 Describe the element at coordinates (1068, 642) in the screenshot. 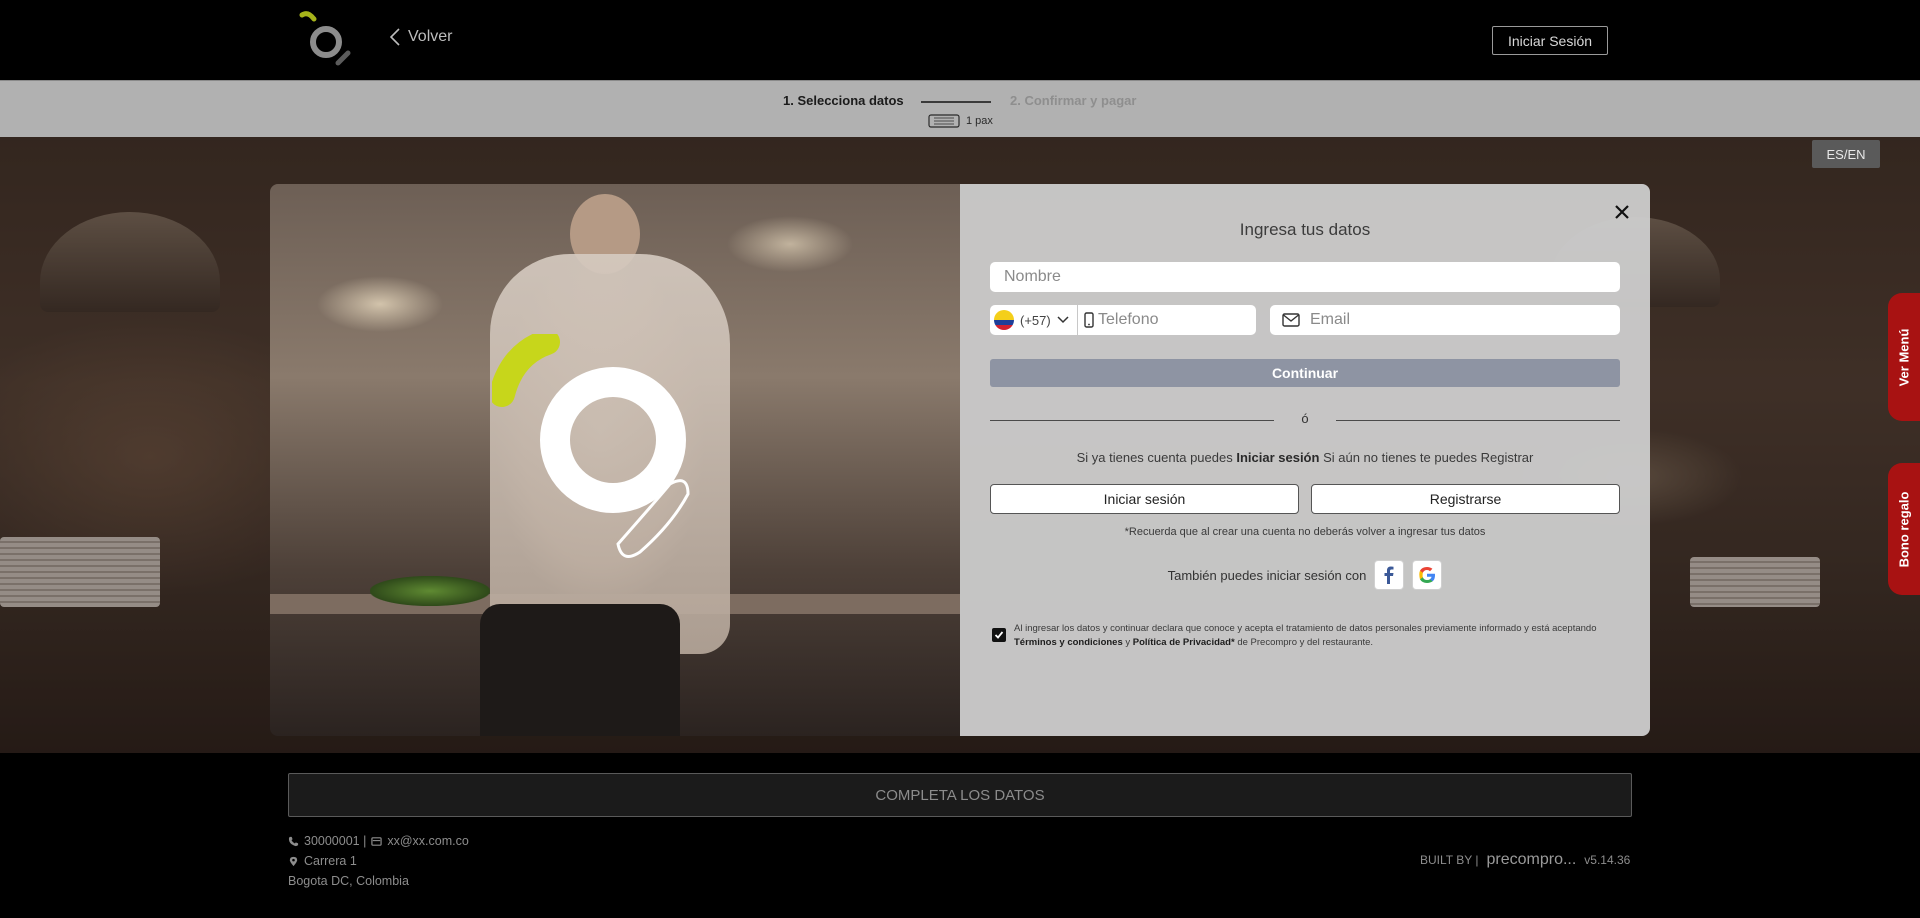

I see `terms-link: Términos y condiciones` at that location.